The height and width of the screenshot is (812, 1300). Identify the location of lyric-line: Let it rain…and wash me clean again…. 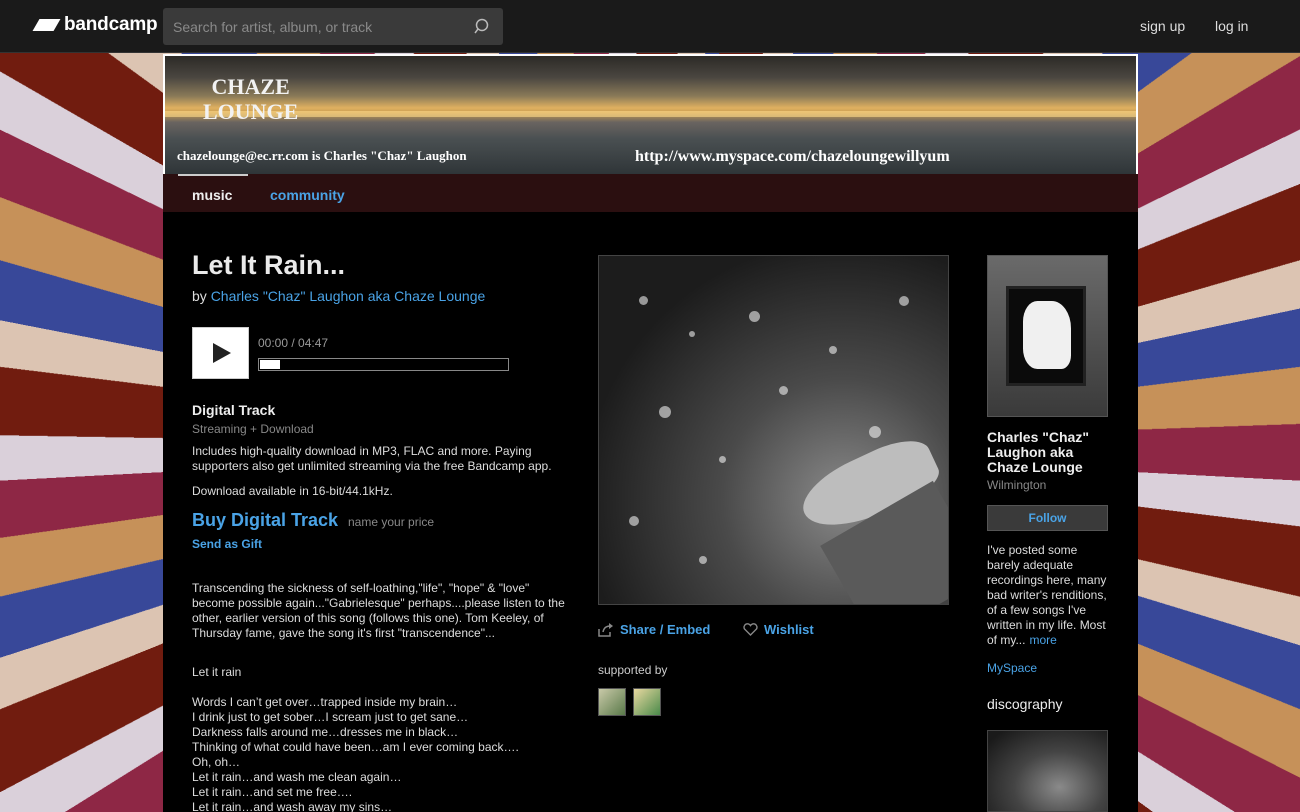
(297, 777).